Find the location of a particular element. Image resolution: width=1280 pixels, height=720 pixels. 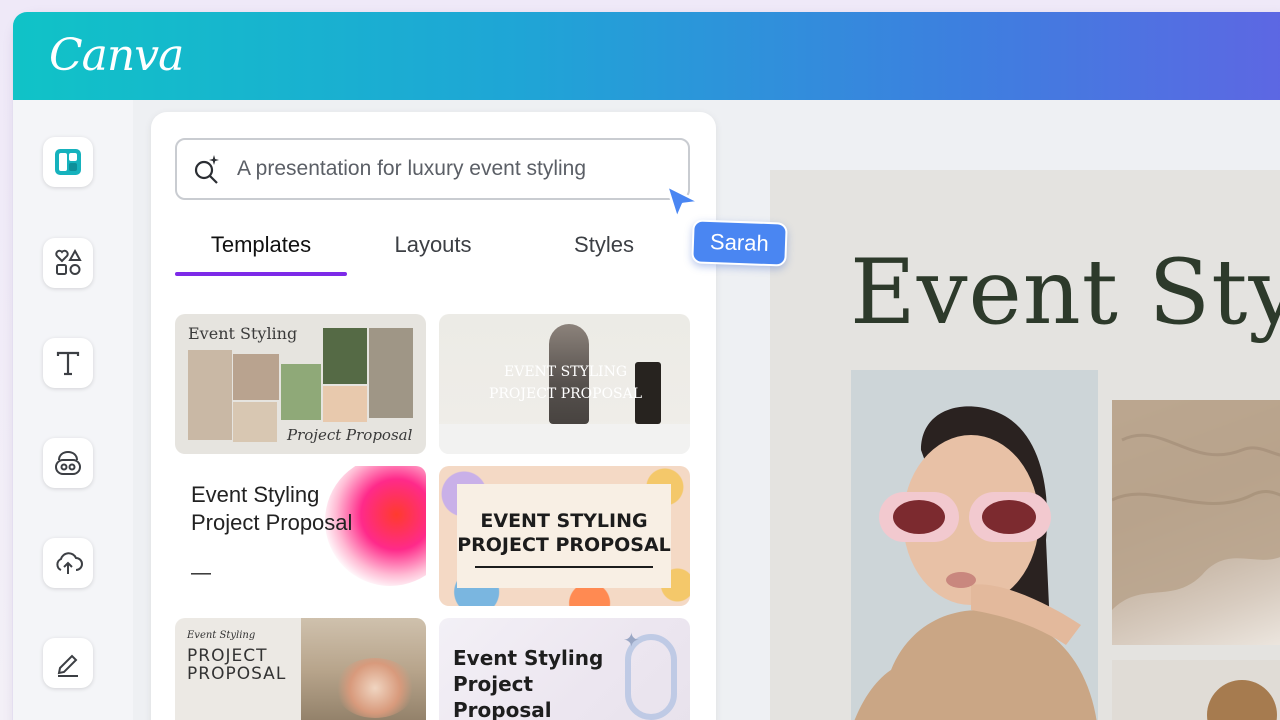

brand-button is located at coordinates (68, 463).